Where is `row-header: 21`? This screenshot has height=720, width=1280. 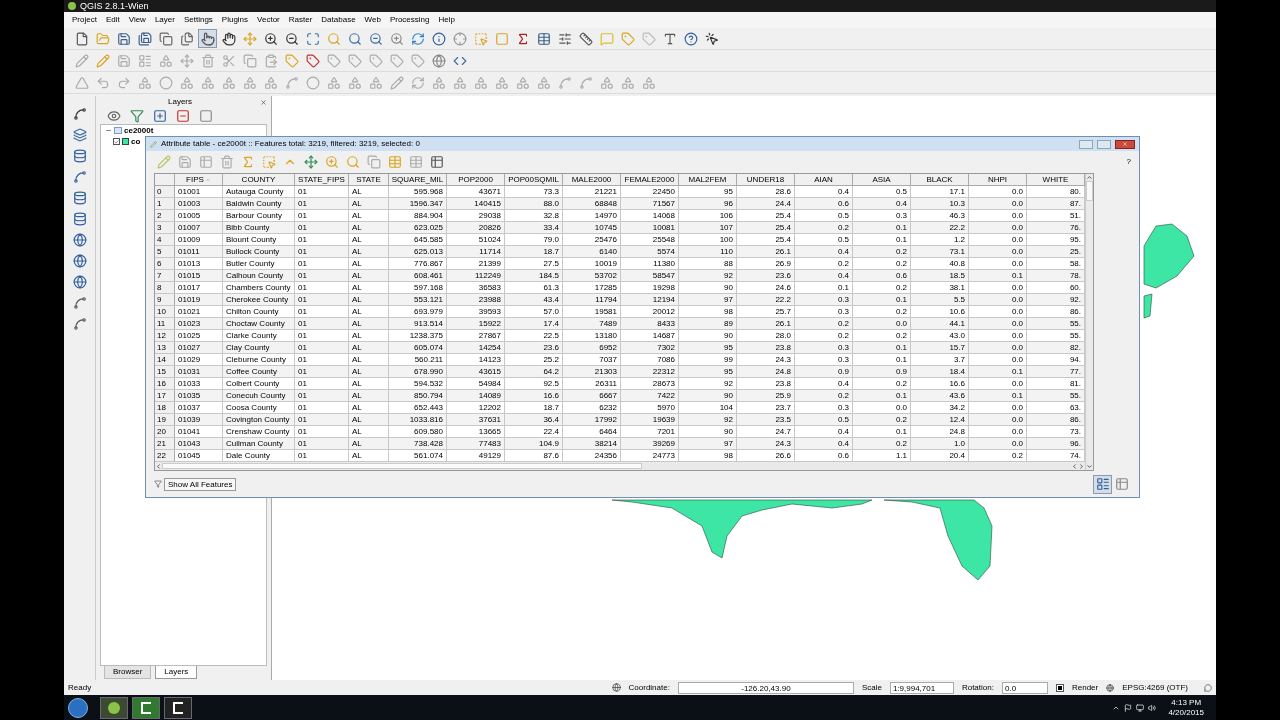 row-header: 21 is located at coordinates (165, 443).